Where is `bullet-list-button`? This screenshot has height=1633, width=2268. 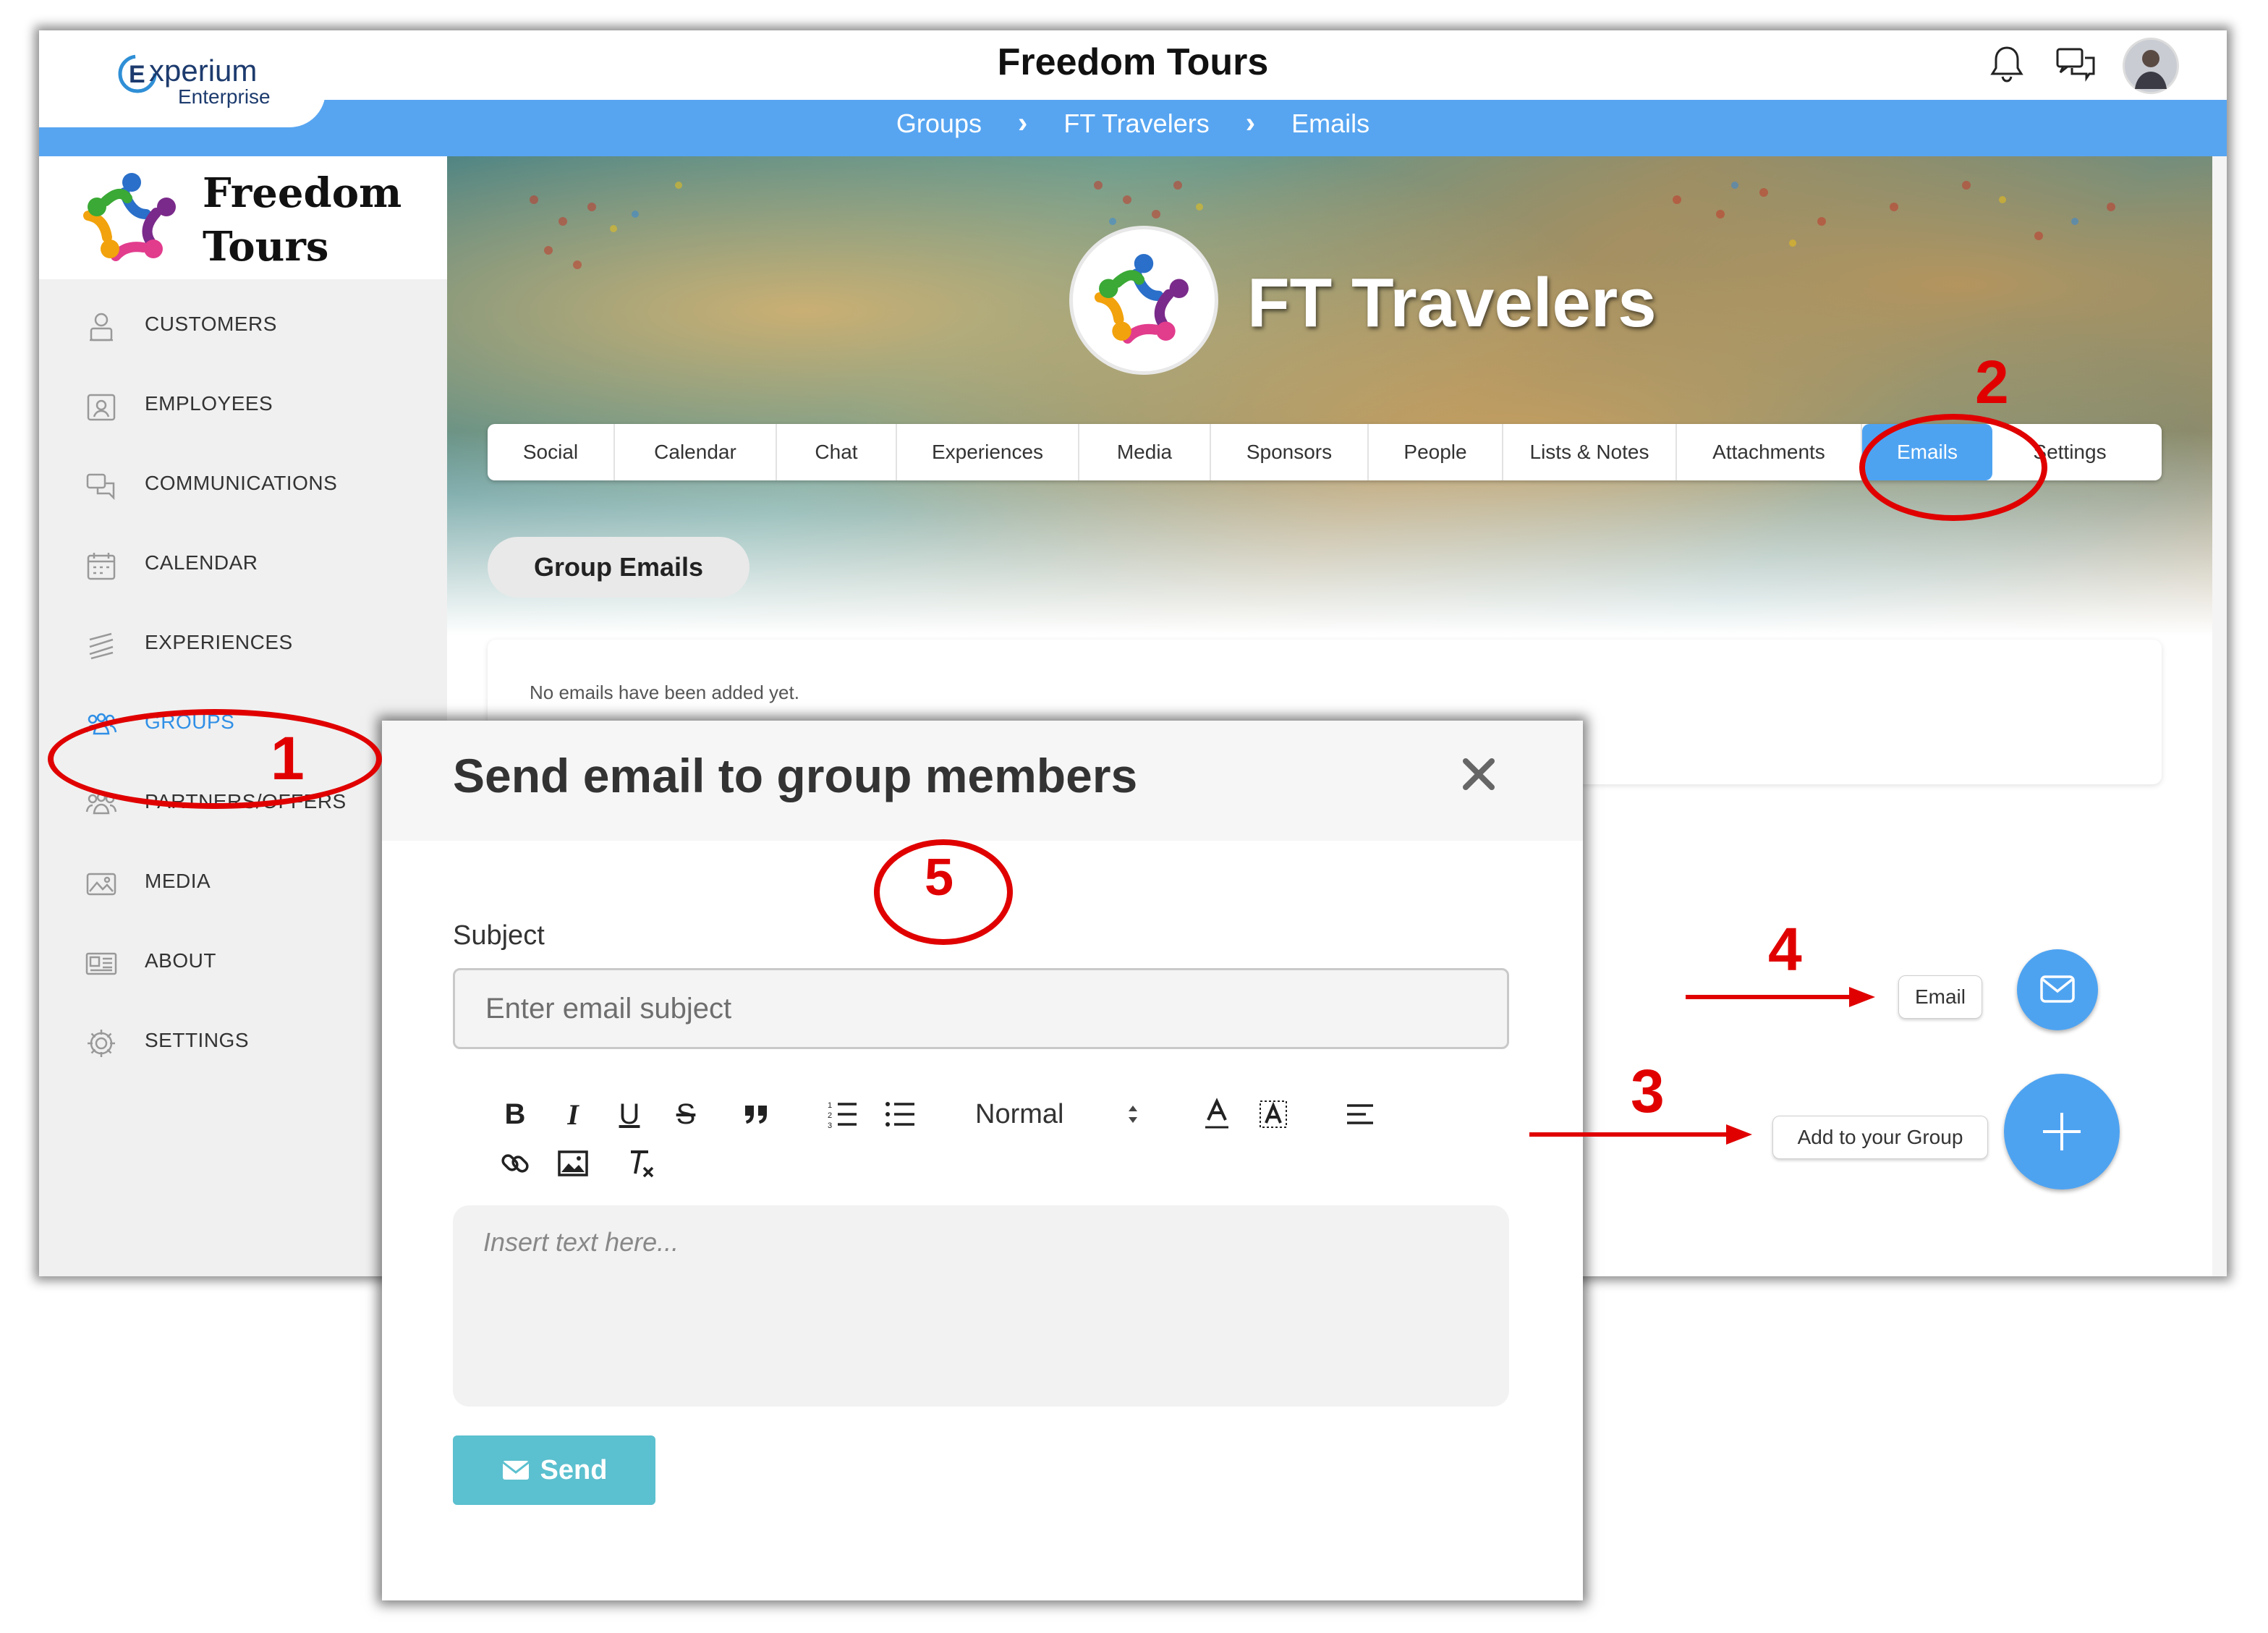
bullet-list-button is located at coordinates (900, 1114).